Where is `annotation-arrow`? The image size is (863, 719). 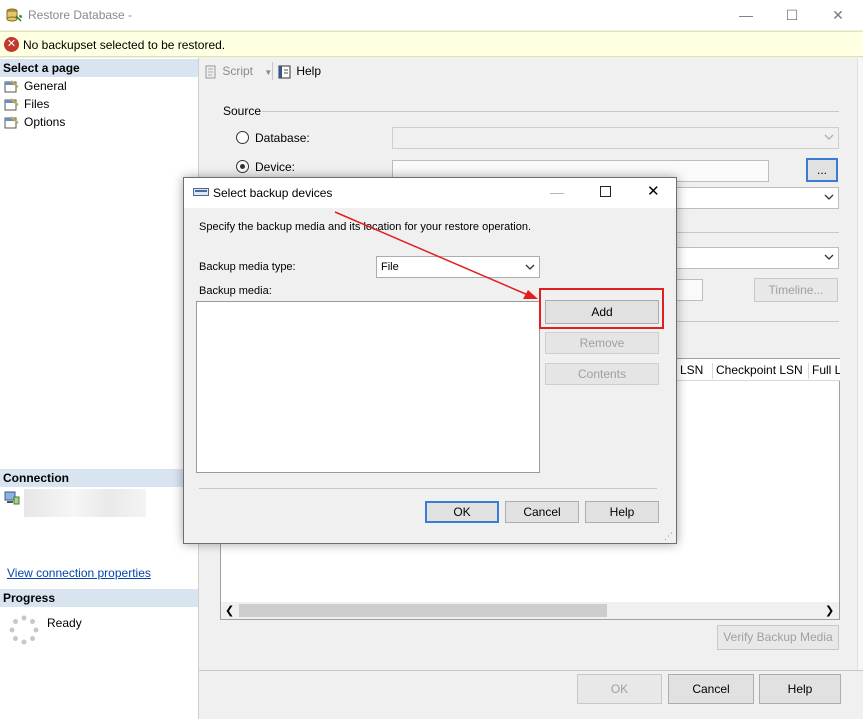 annotation-arrow is located at coordinates (431, 253).